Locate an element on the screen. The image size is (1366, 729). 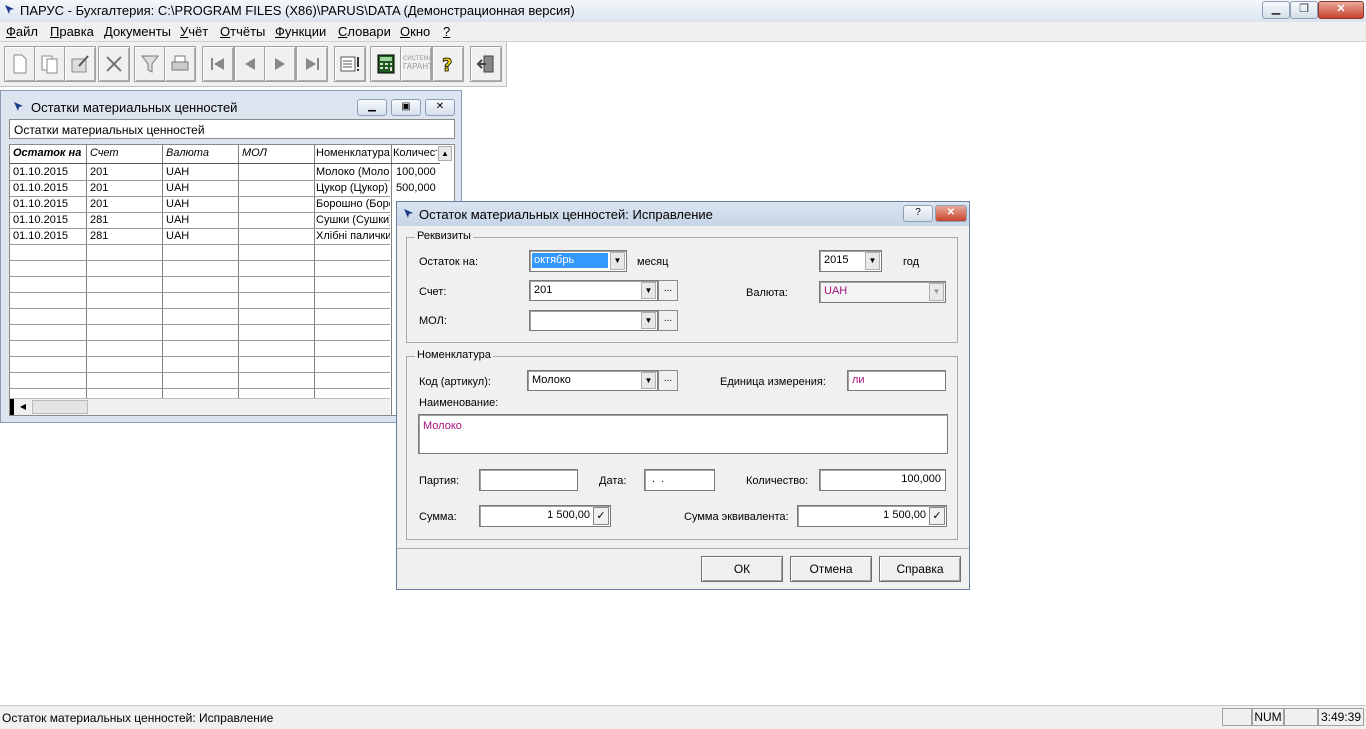
quantity-field: 100,000 is located at coordinates (882, 480).